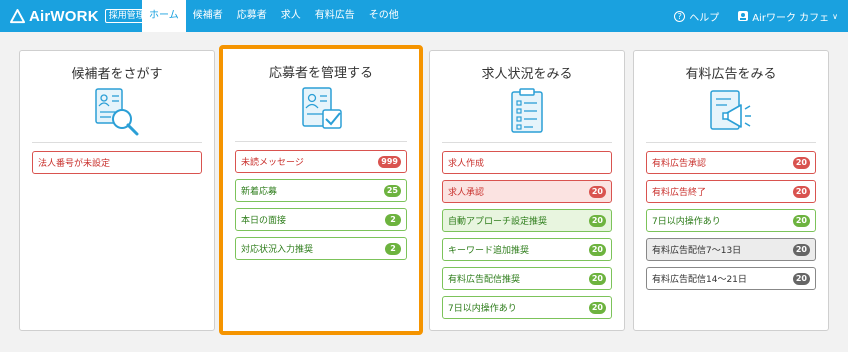 Image resolution: width=848 pixels, height=352 pixels. What do you see at coordinates (320, 73) in the screenshot?
I see `card-title: 応募者を管理する` at bounding box center [320, 73].